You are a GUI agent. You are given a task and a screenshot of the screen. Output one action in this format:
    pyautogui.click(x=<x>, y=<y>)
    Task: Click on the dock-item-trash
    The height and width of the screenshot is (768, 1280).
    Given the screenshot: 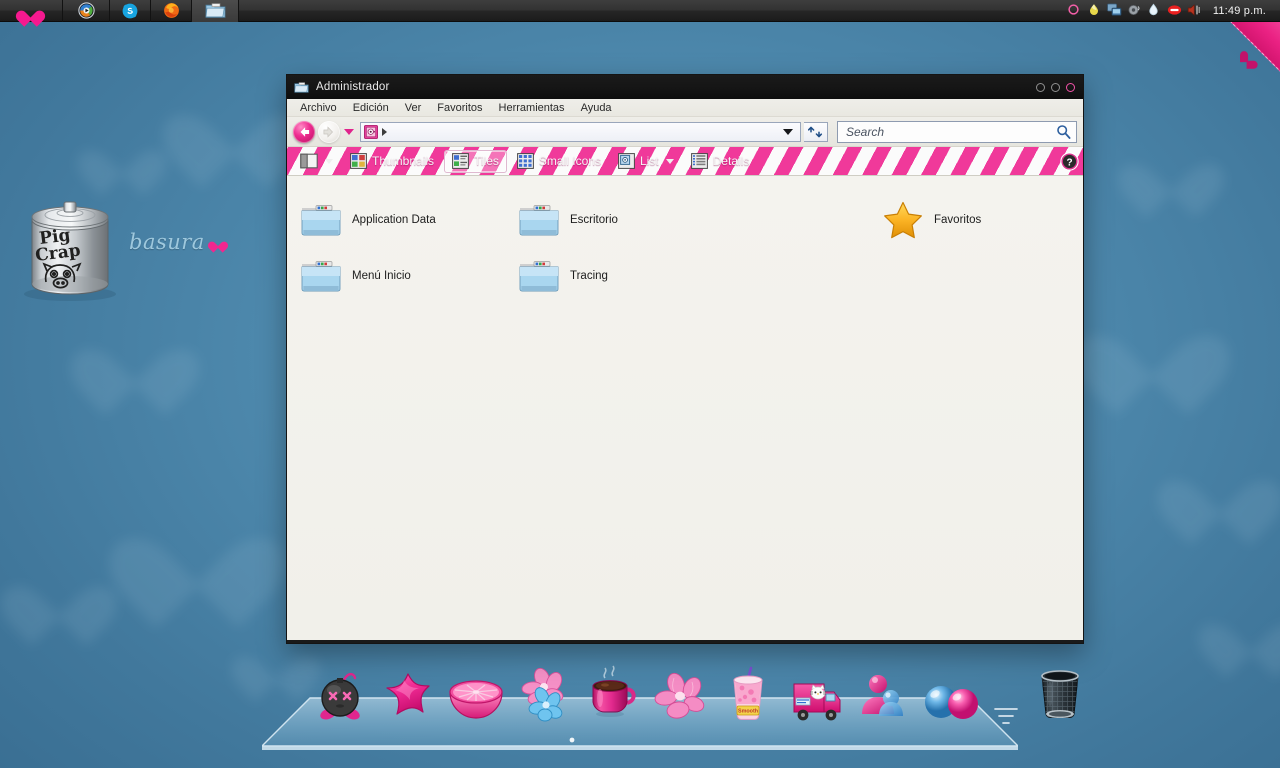 What is the action you would take?
    pyautogui.click(x=1060, y=689)
    